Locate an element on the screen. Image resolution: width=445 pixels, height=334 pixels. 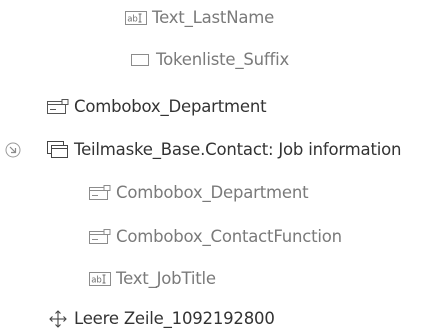
tree-item-label: Tokenliste_Suffix is located at coordinates (223, 59).